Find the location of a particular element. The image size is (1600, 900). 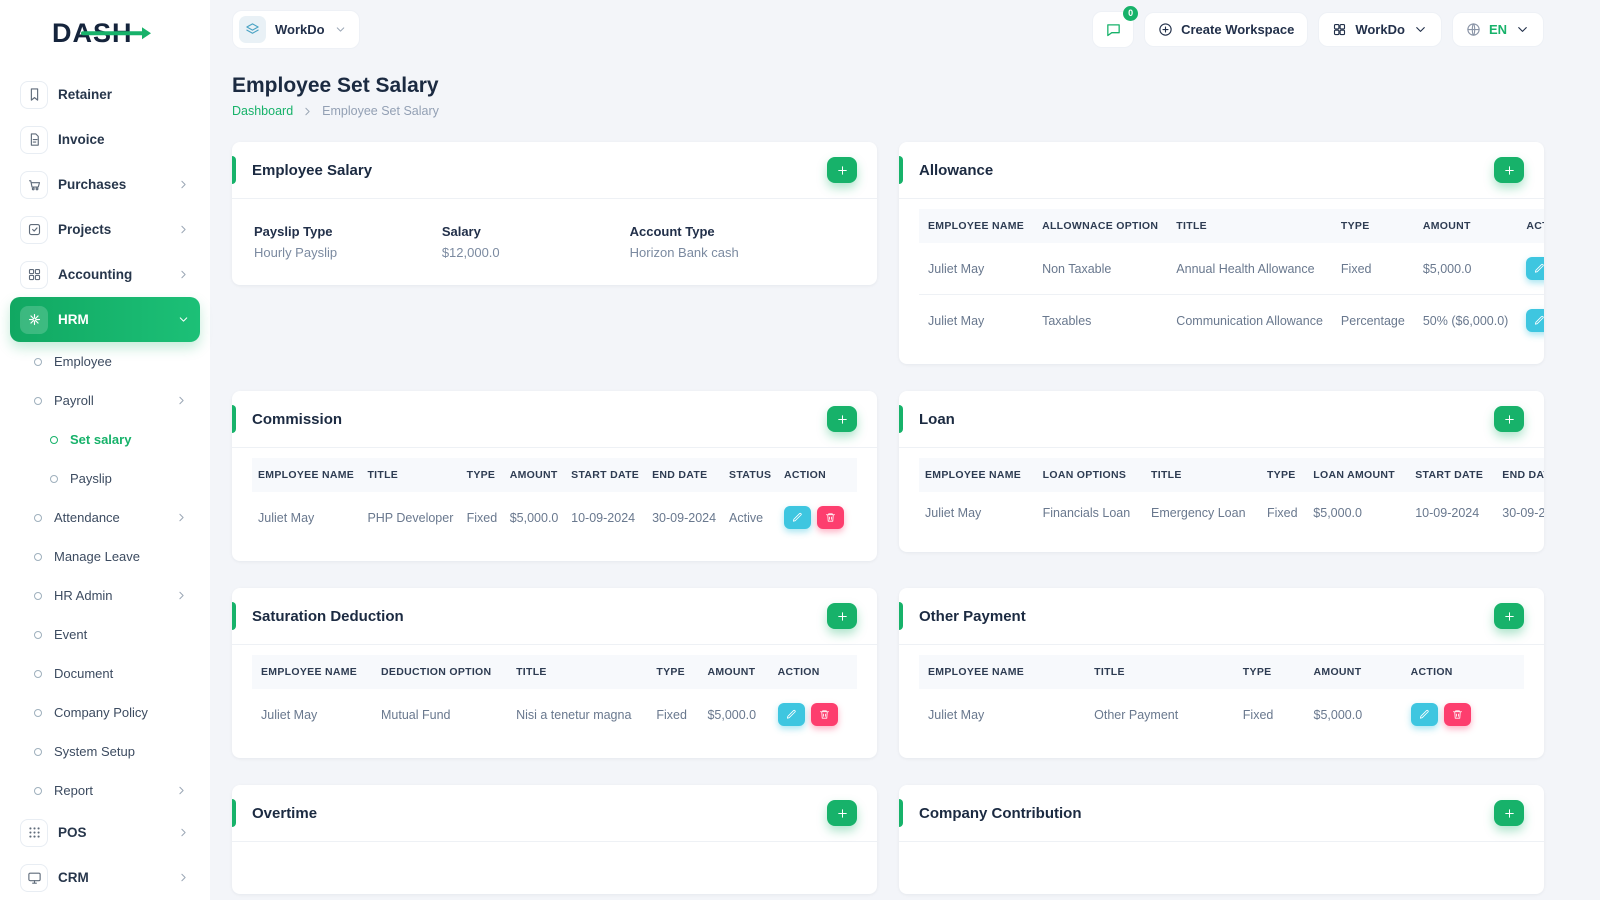

column-header: Allownace Option is located at coordinates (1100, 226).